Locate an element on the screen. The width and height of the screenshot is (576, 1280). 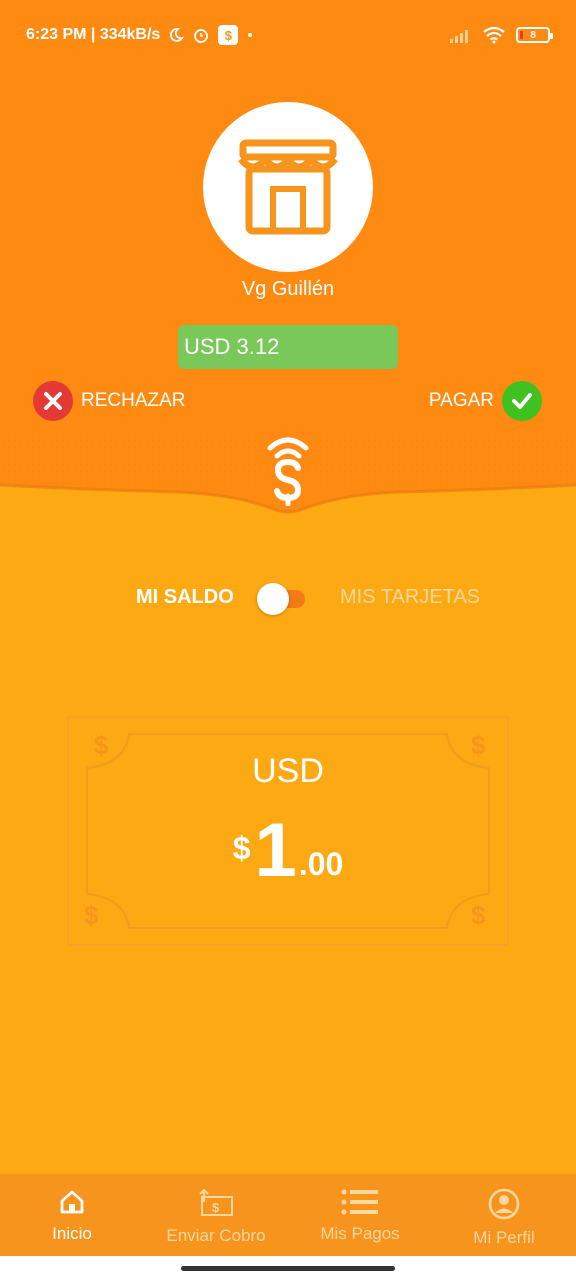
balance-decimals: .00 is located at coordinates (321, 864).